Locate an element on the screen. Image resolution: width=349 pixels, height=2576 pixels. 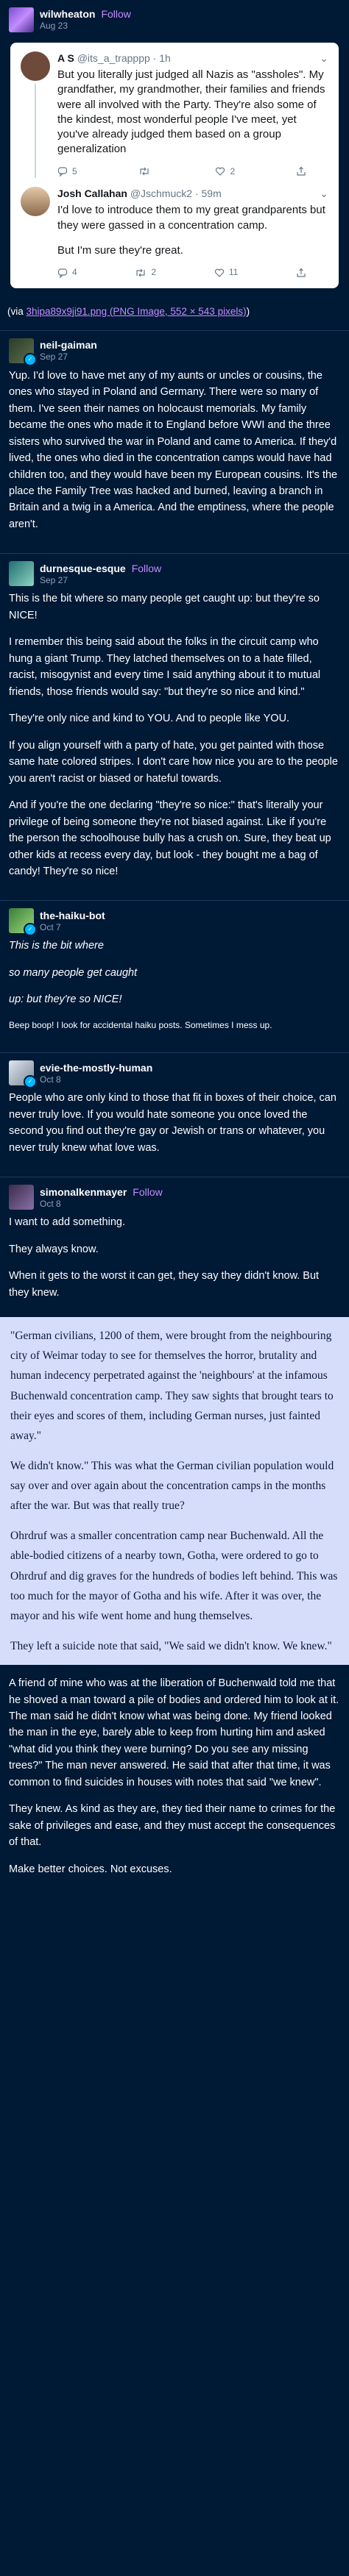
haiku-line: up: but they're so NICE! is located at coordinates (65, 999).